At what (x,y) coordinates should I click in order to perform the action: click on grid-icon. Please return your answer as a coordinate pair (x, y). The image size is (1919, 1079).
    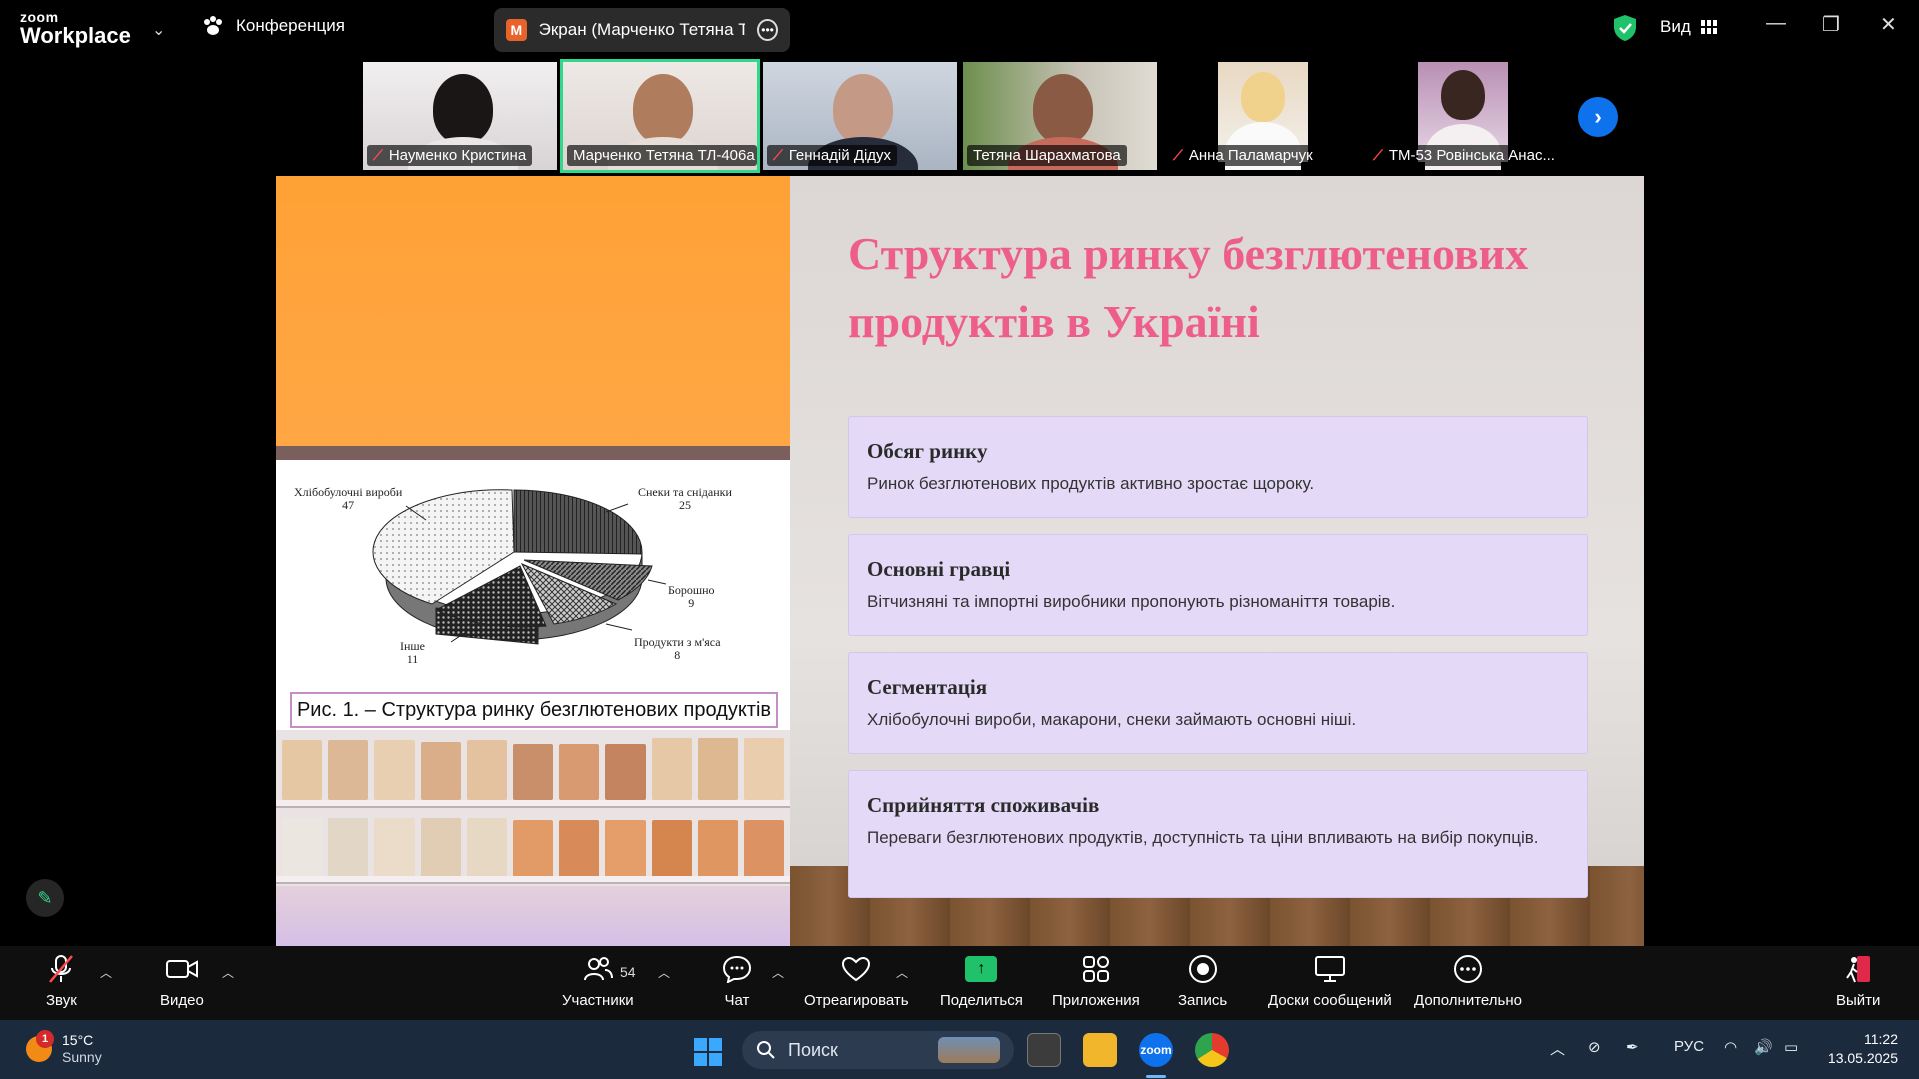
    Looking at the image, I should click on (1708, 27).